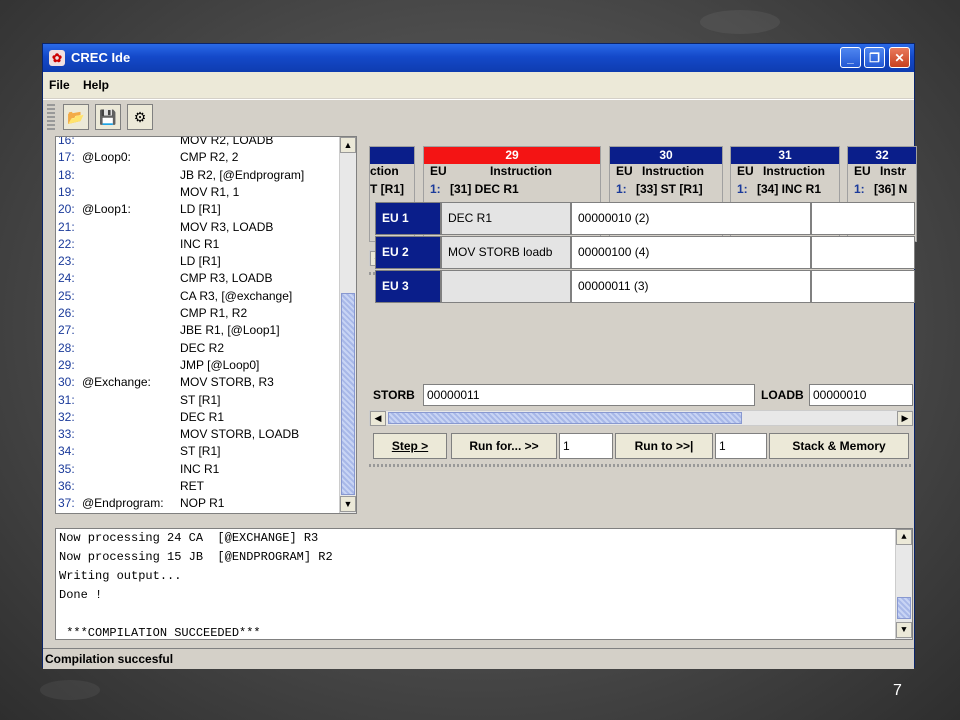  Describe the element at coordinates (891, 189) in the screenshot. I see `pipeline-instruction: [36] N` at that location.